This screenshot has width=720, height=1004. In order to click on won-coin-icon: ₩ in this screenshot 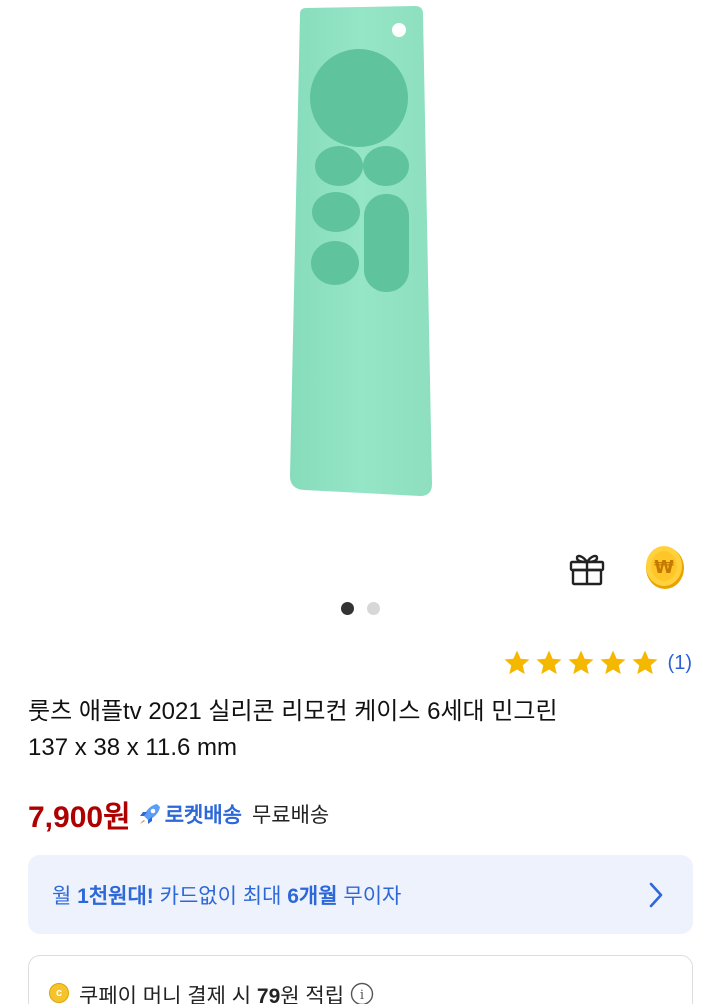, I will do `click(665, 567)`.